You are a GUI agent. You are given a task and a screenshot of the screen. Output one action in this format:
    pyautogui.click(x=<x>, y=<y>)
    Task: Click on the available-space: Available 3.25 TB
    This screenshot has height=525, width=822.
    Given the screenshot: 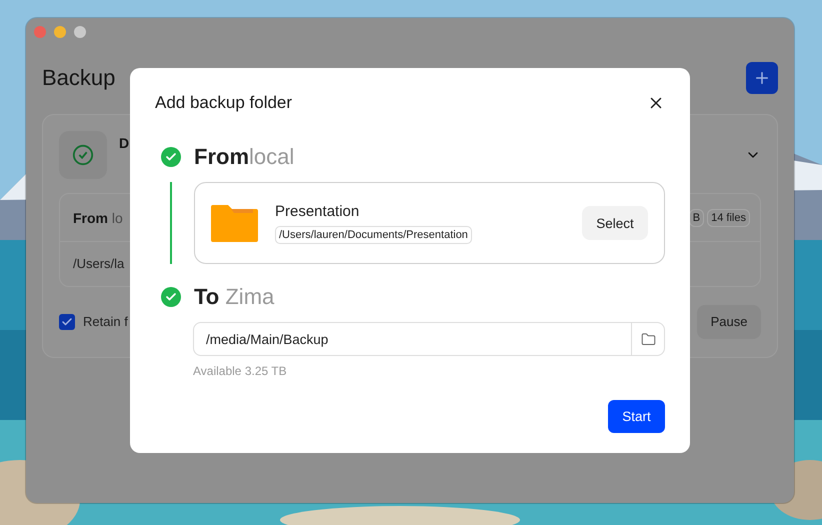 What is the action you would take?
    pyautogui.click(x=240, y=371)
    